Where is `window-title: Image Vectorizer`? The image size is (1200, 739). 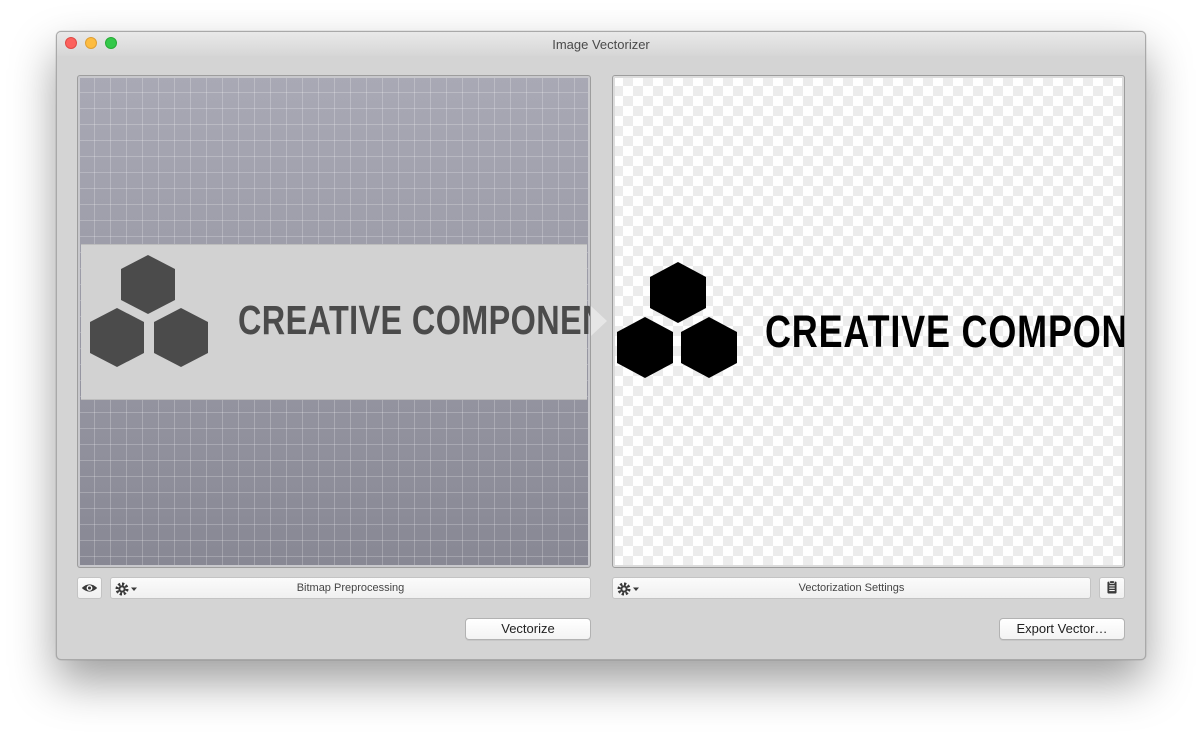 window-title: Image Vectorizer is located at coordinates (601, 44).